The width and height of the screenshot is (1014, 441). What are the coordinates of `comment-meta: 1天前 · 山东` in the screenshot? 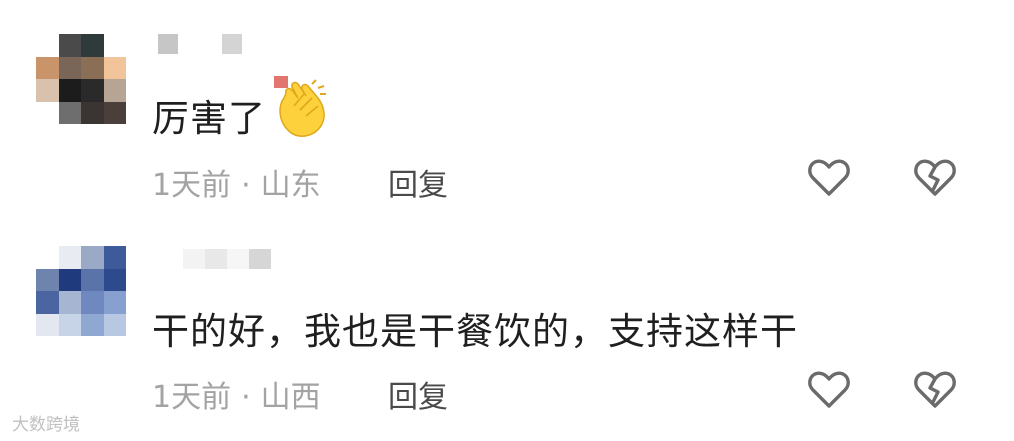 It's located at (236, 182).